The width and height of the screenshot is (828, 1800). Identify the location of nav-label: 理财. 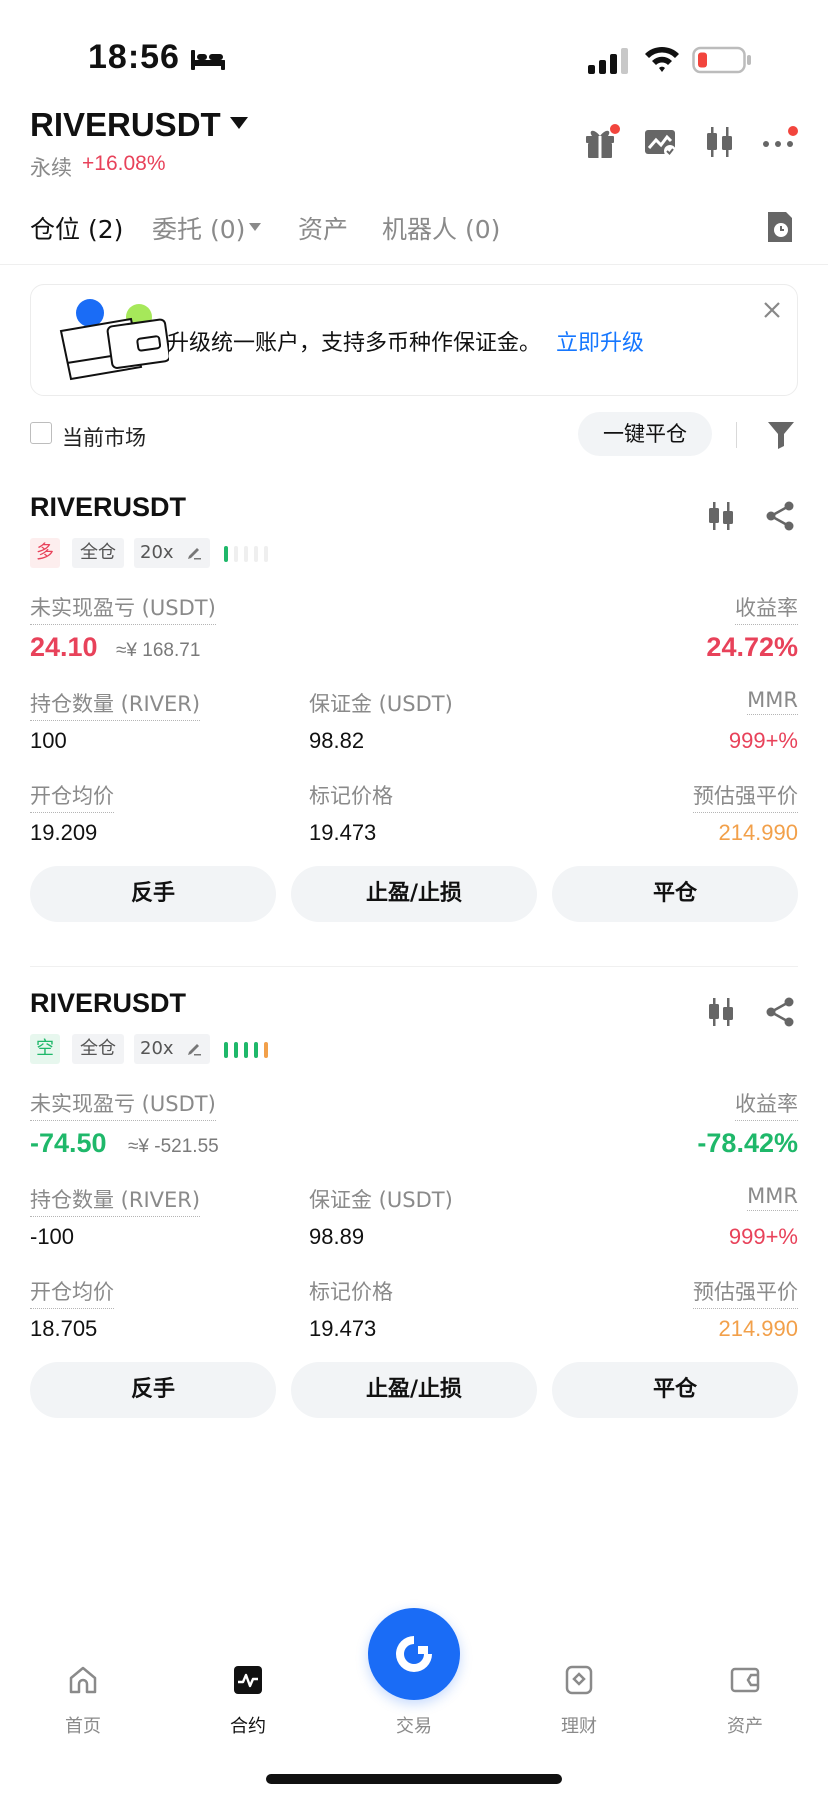
(579, 1726).